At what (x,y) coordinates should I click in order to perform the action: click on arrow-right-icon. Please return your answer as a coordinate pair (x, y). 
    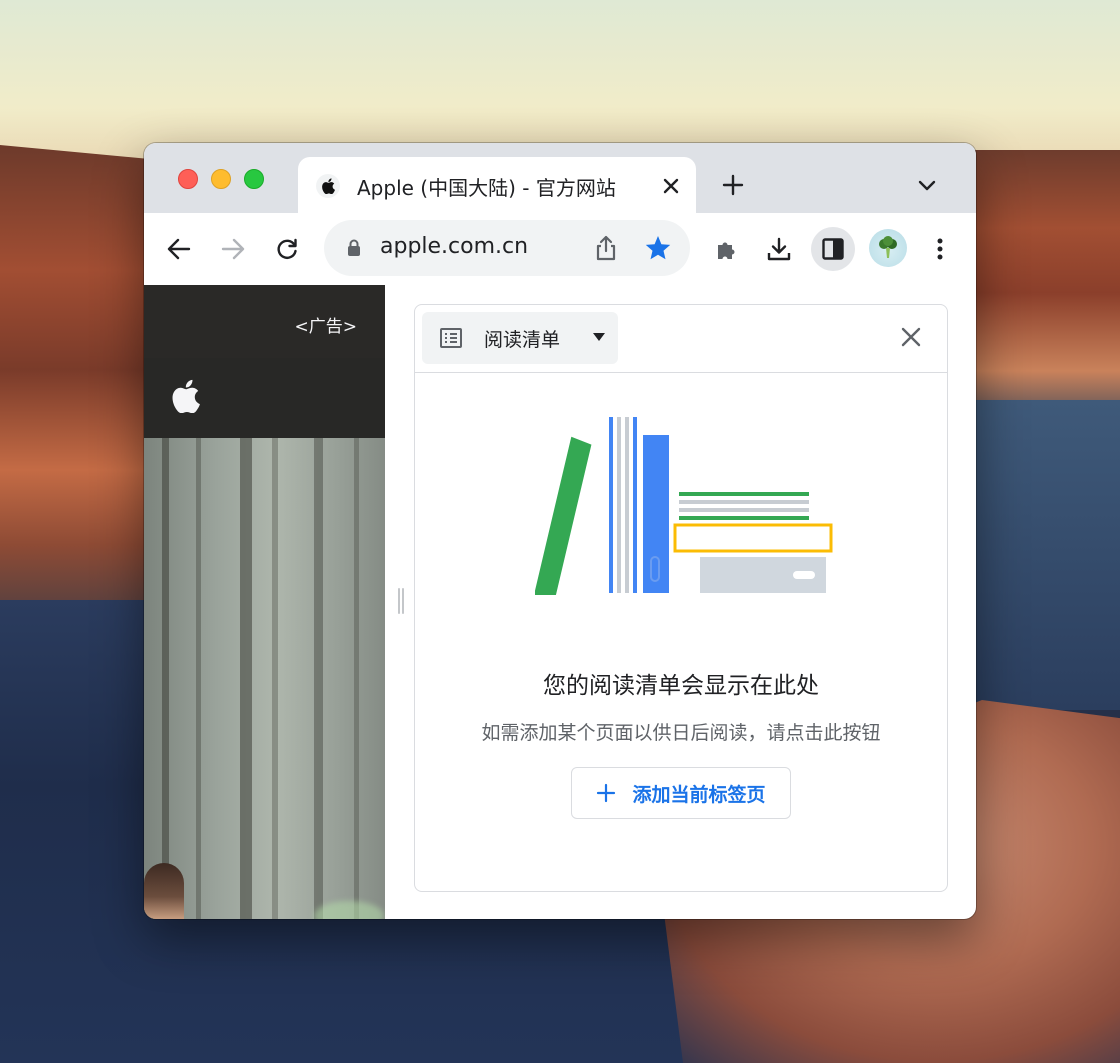
    Looking at the image, I should click on (233, 249).